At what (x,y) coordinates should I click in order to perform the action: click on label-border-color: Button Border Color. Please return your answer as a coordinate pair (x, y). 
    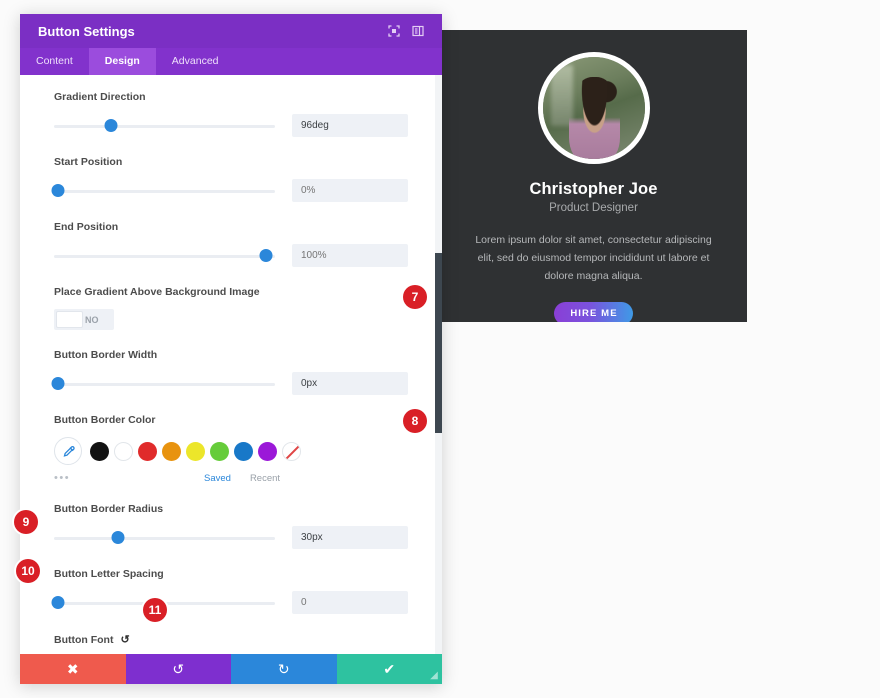
    Looking at the image, I should click on (105, 420).